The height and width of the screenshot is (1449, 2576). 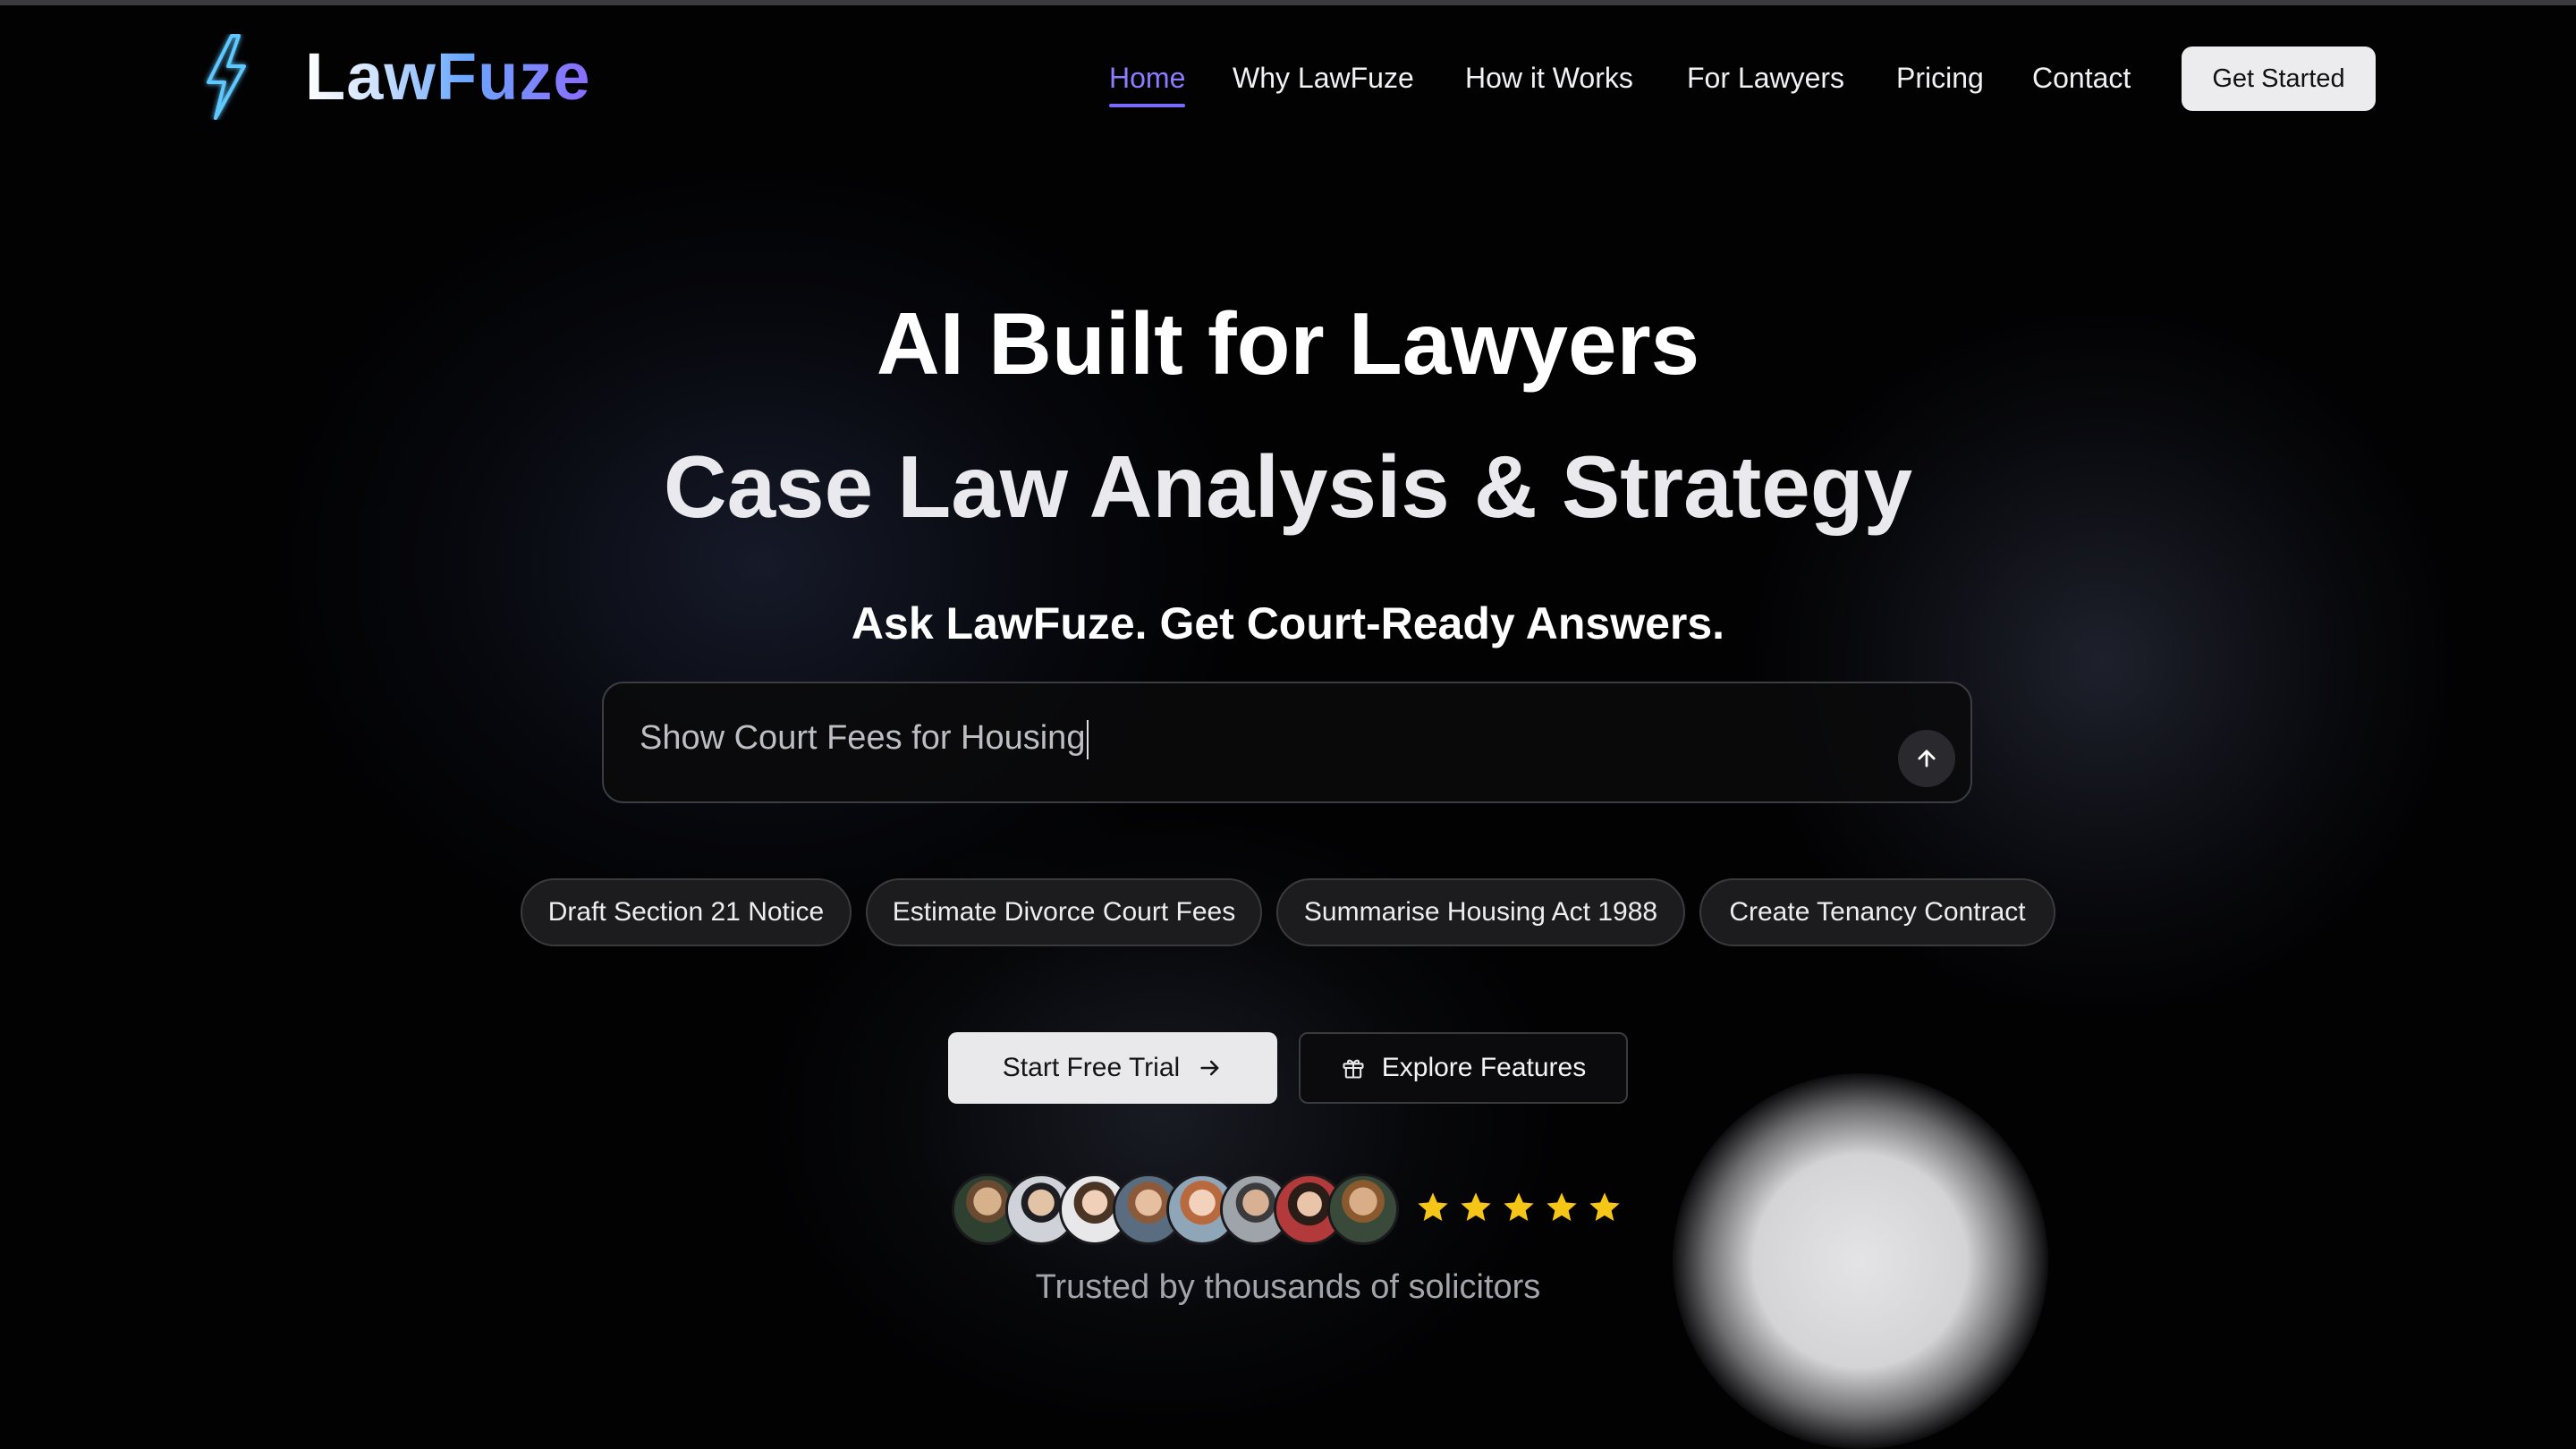 I want to click on explore-features-button: Explore Features, so click(x=1463, y=1068).